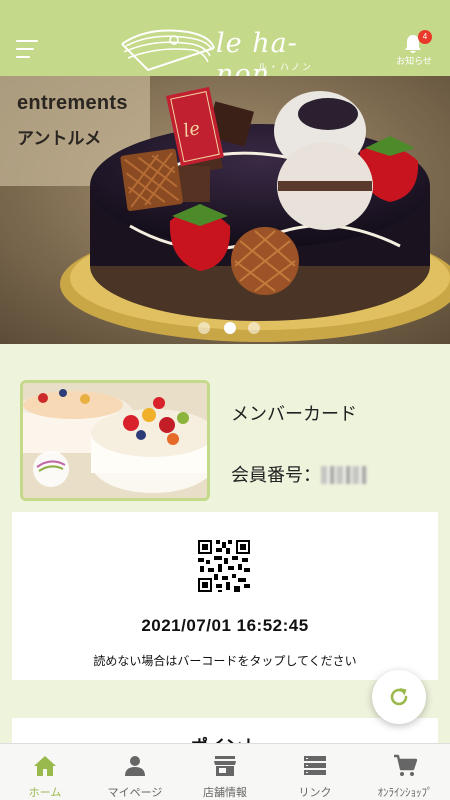  What do you see at coordinates (276, 475) in the screenshot?
I see `member-number-label: 会員番号：` at bounding box center [276, 475].